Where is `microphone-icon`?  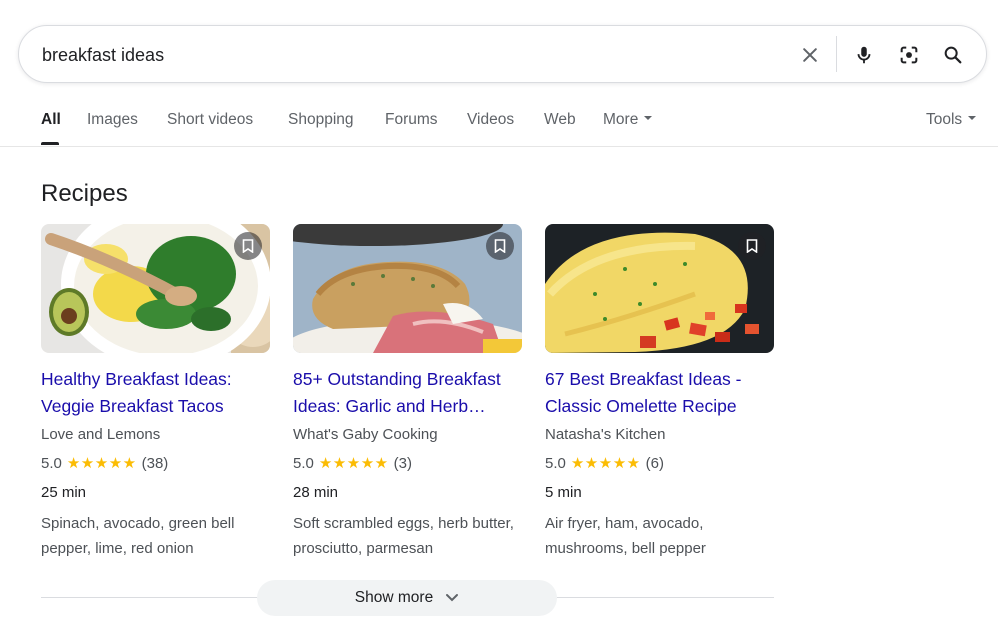
microphone-icon is located at coordinates (864, 55).